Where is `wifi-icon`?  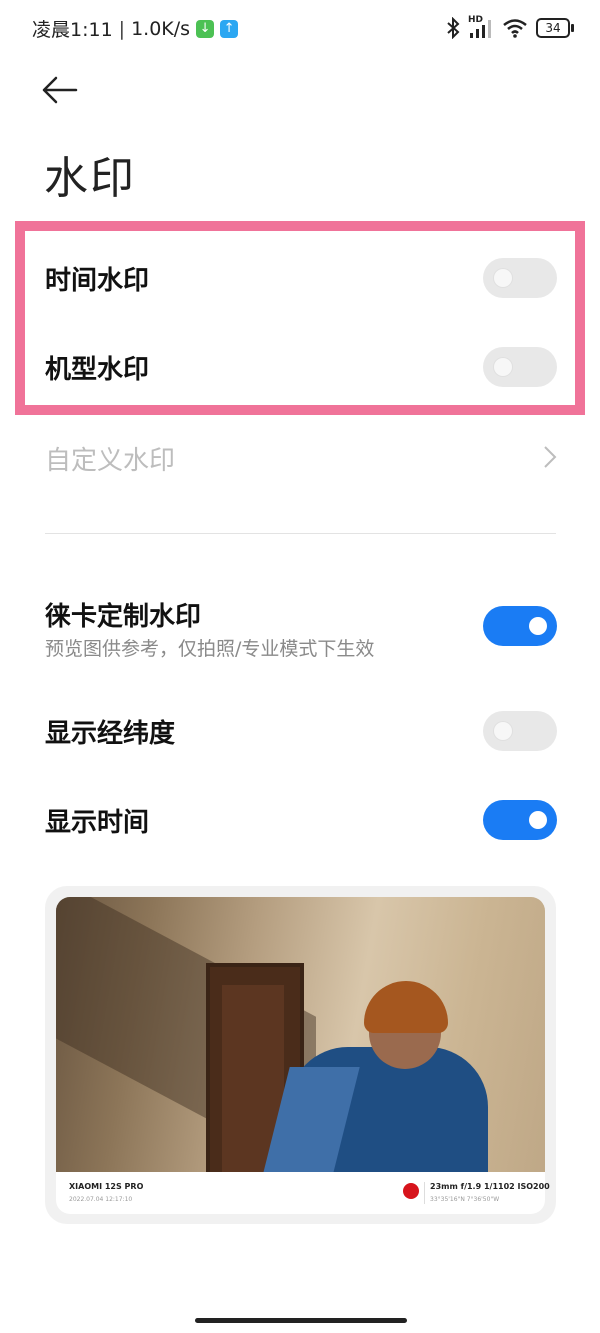 wifi-icon is located at coordinates (515, 28).